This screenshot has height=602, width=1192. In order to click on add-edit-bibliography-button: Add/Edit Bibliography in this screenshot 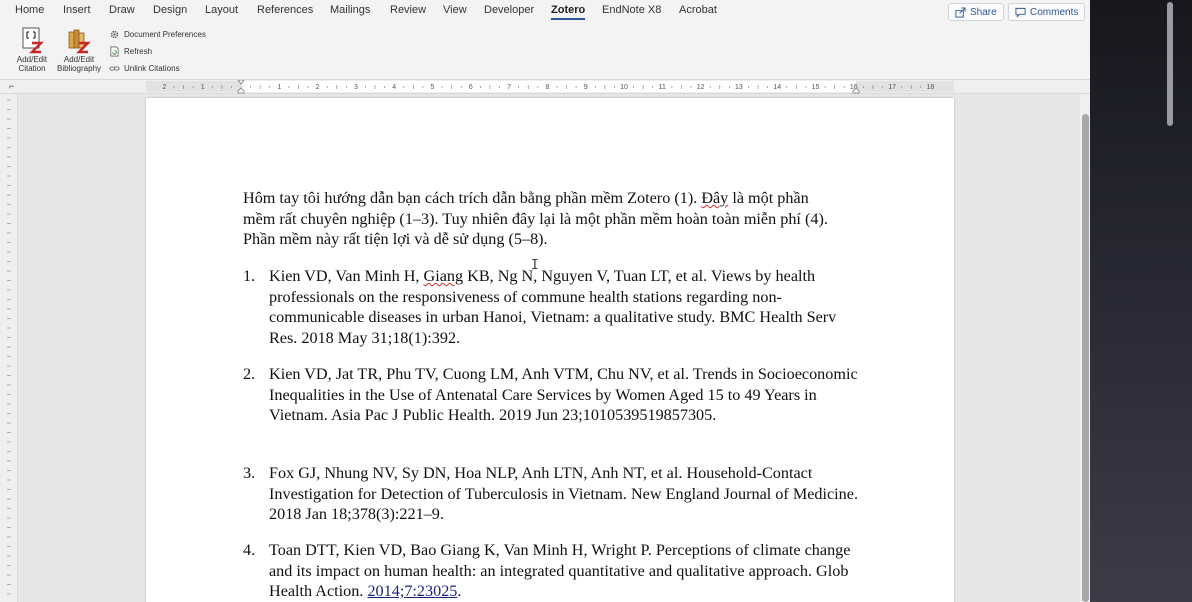, I will do `click(79, 49)`.